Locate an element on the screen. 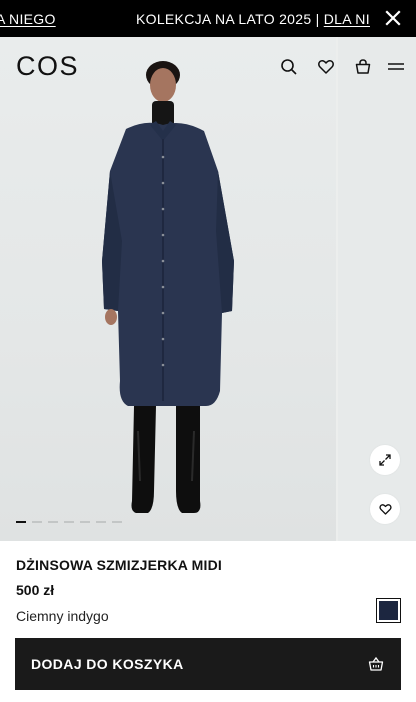 Image resolution: width=416 pixels, height=702 pixels. color-swatch-selected is located at coordinates (388, 610).